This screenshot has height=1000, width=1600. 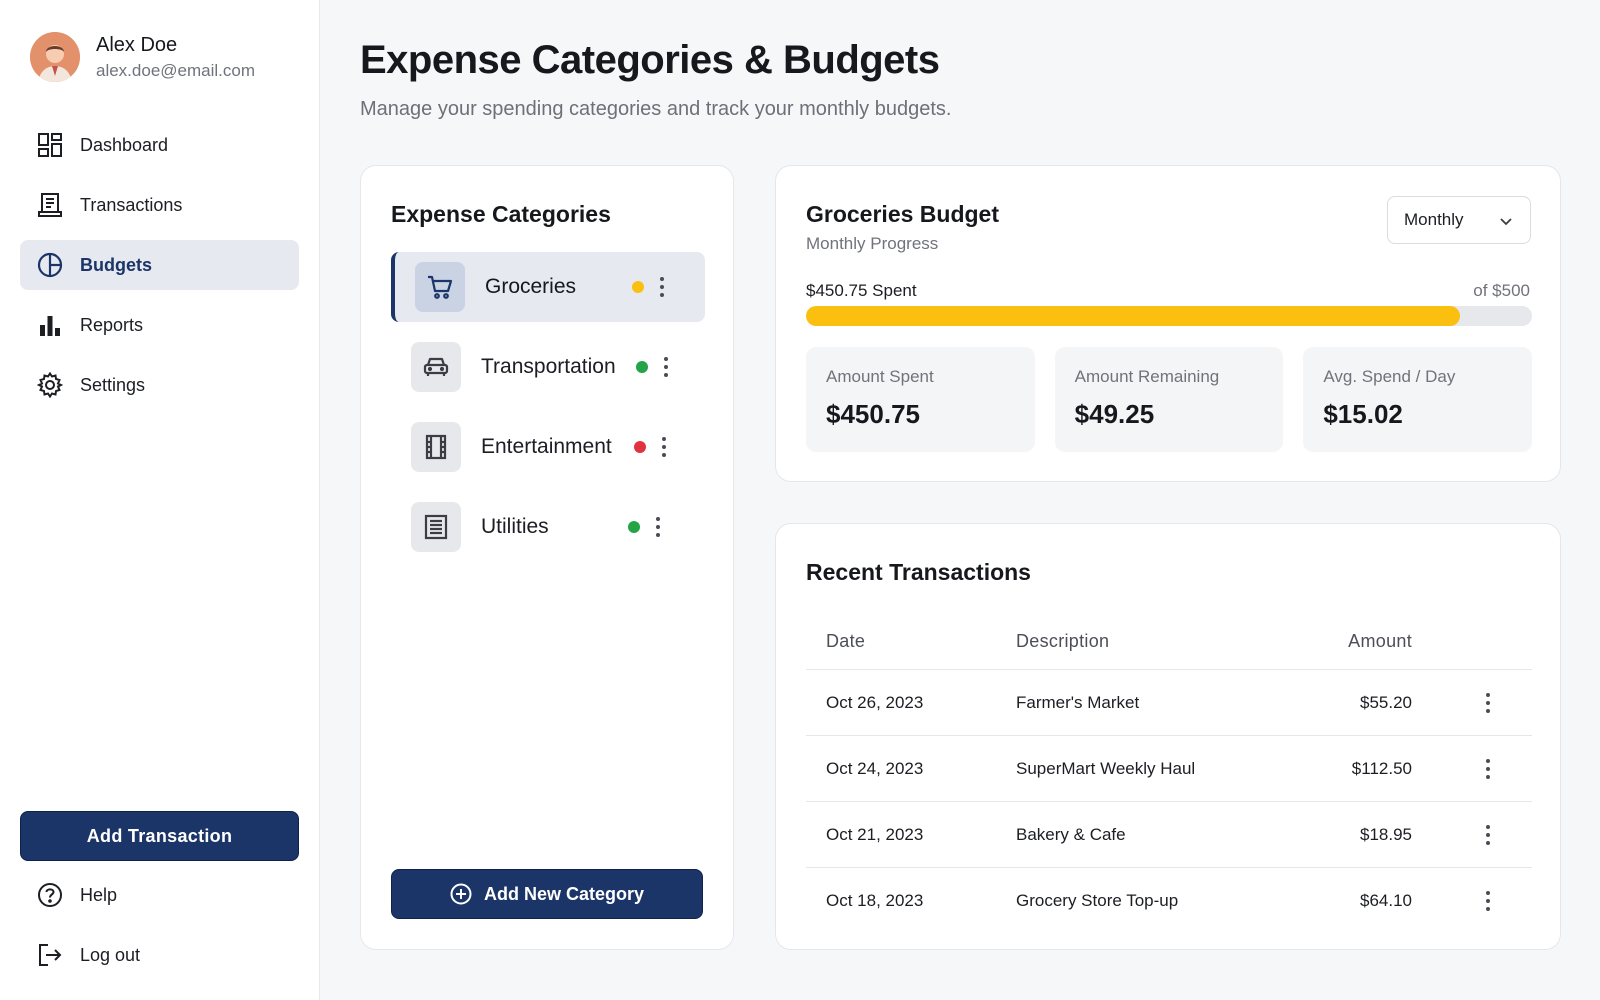 I want to click on nav-label: Reports, so click(x=112, y=324).